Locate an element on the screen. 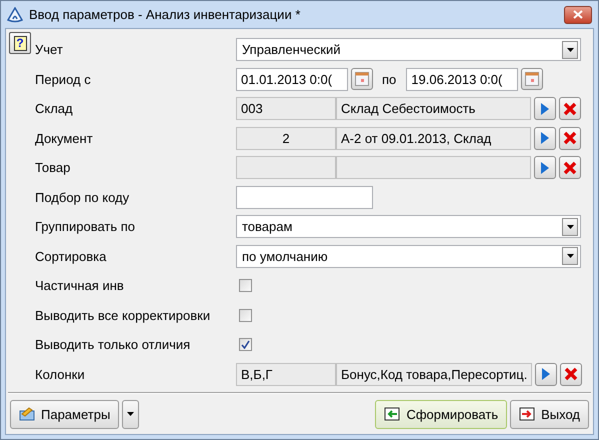  code-field: 003 is located at coordinates (286, 108).